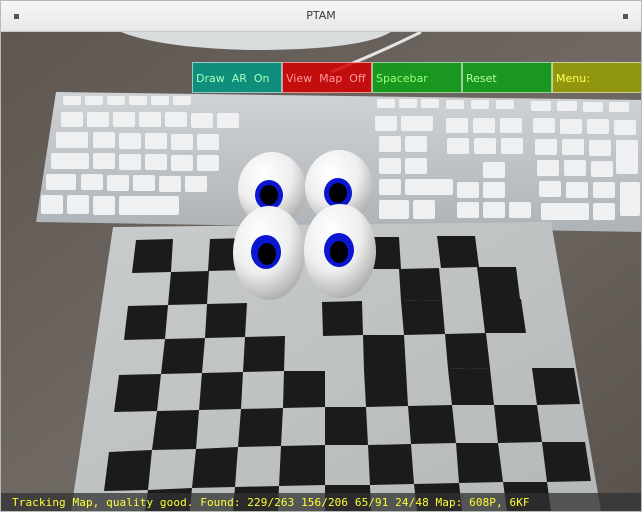 The height and width of the screenshot is (512, 642). What do you see at coordinates (327, 77) in the screenshot?
I see `view-map-toggle-button: View Map Off` at bounding box center [327, 77].